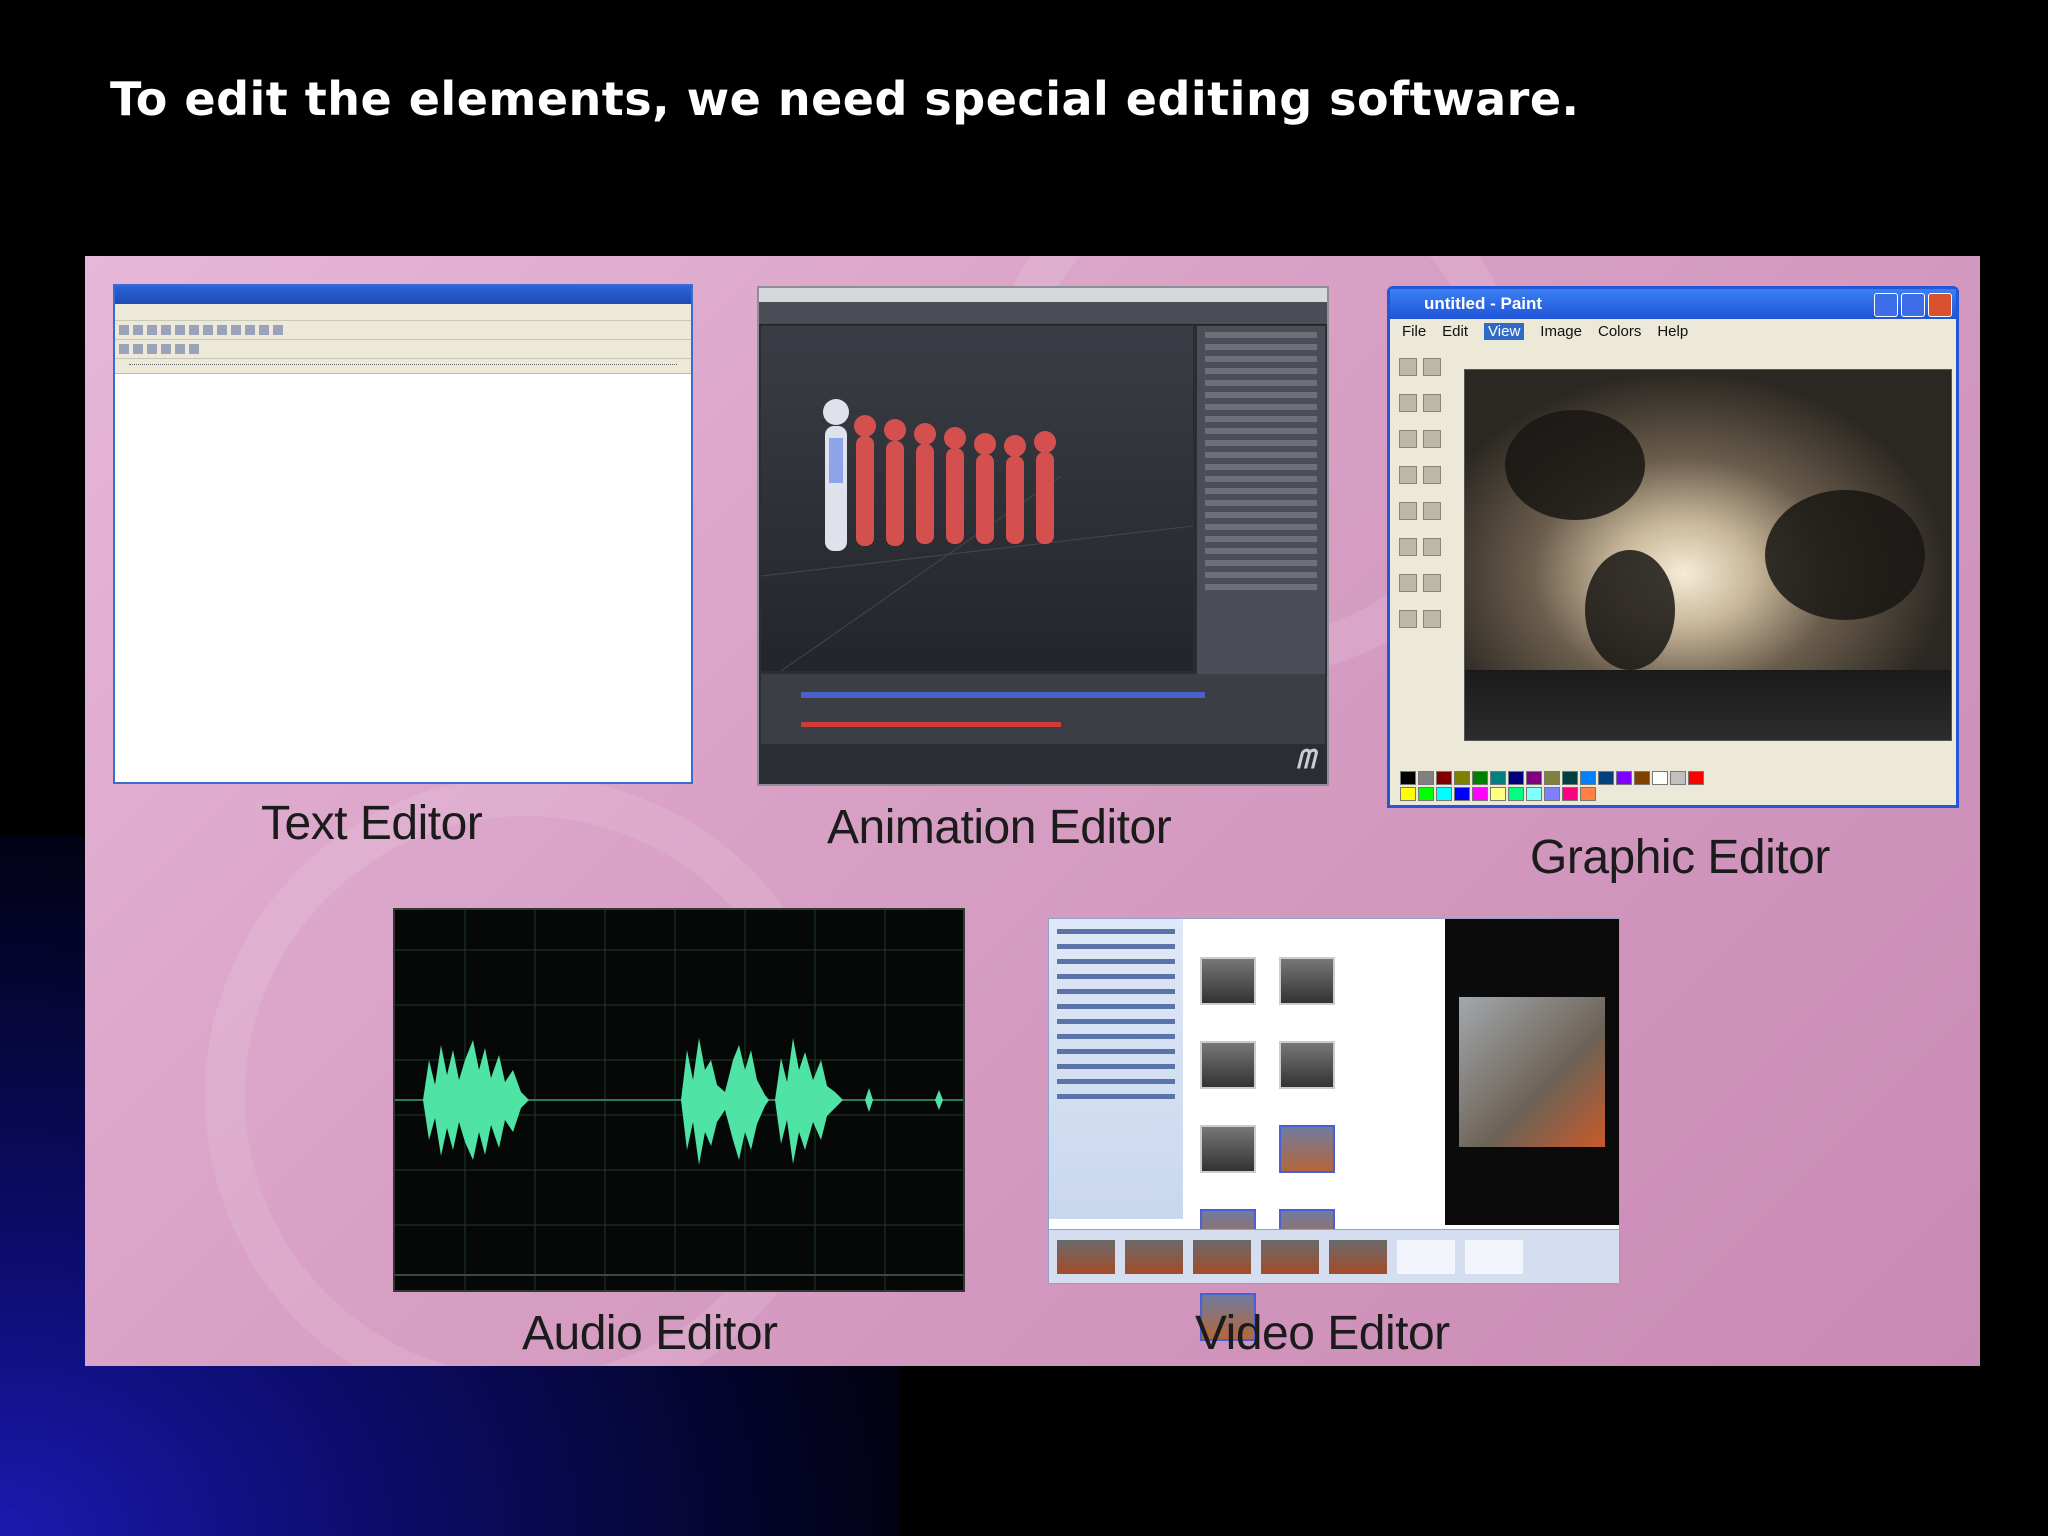  I want to click on text-editor-caption: Text Editor, so click(372, 823).